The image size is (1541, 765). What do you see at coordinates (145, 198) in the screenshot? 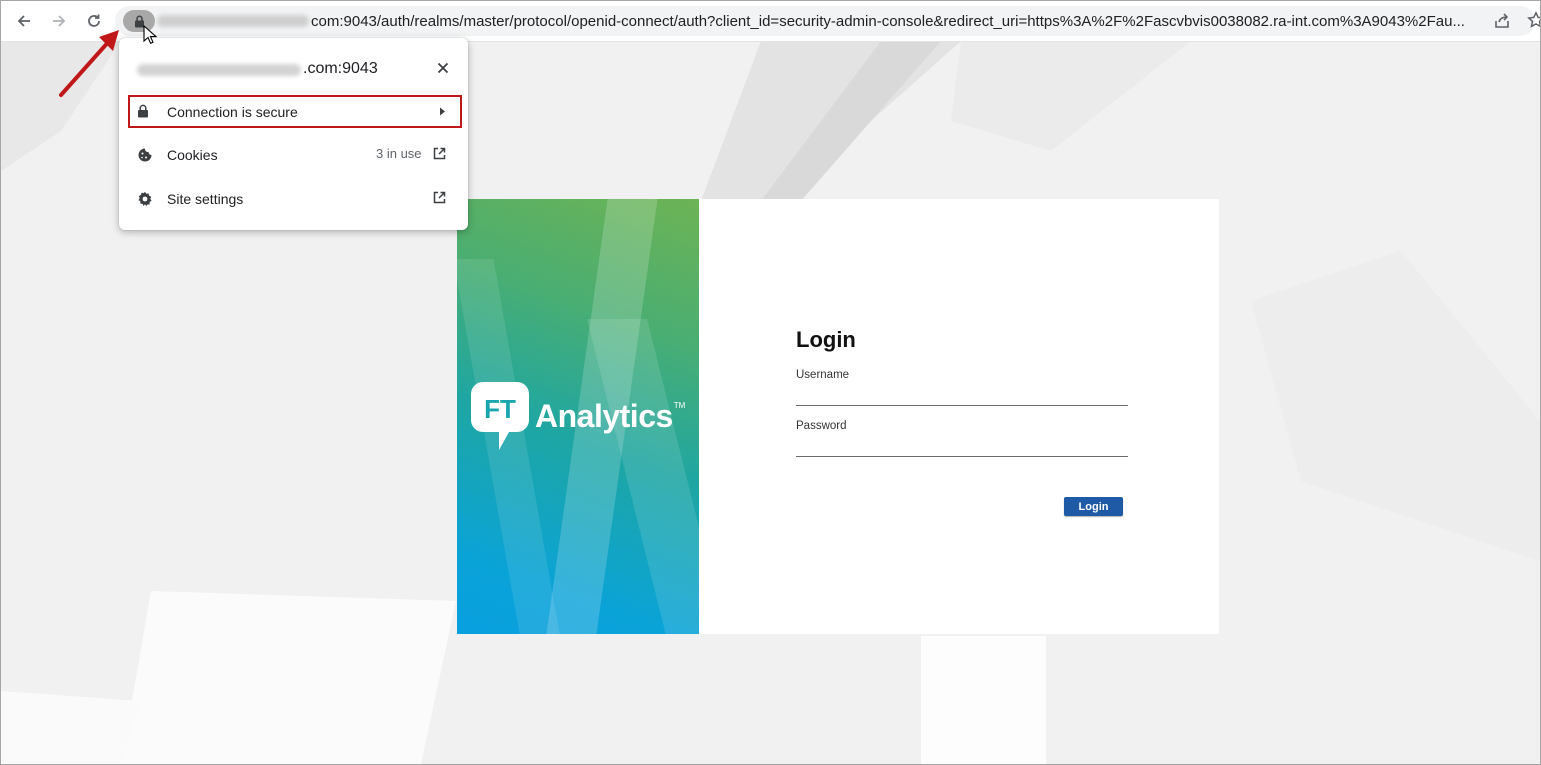
I see `gear-icon` at bounding box center [145, 198].